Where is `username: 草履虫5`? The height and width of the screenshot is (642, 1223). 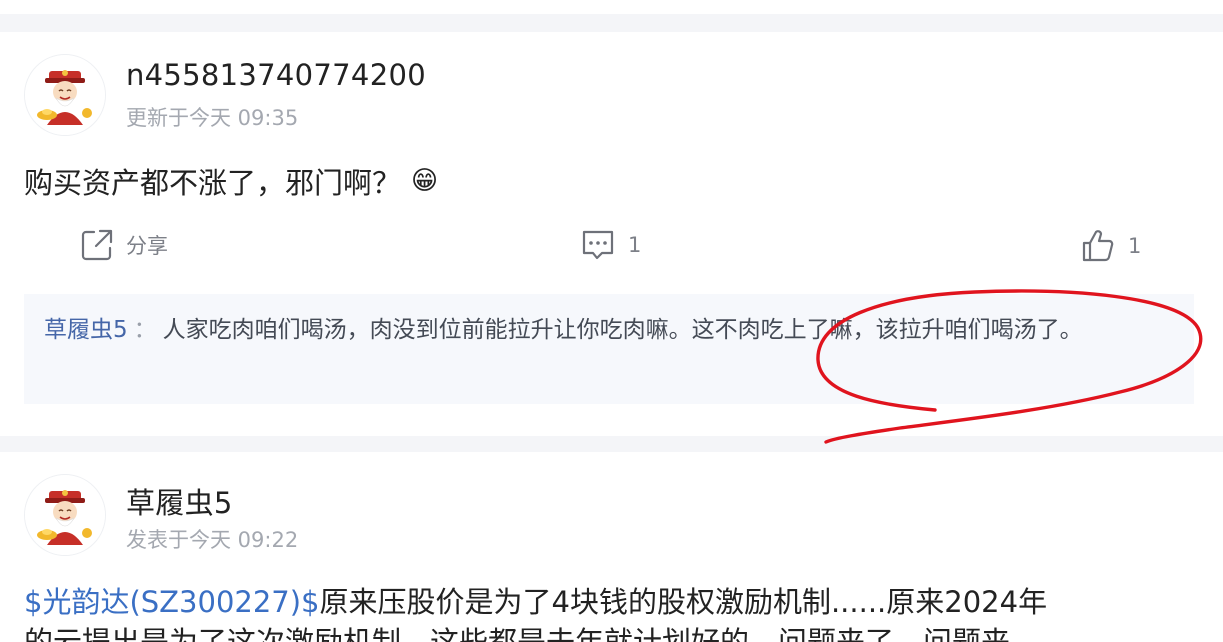
username: 草履虫5 is located at coordinates (179, 501).